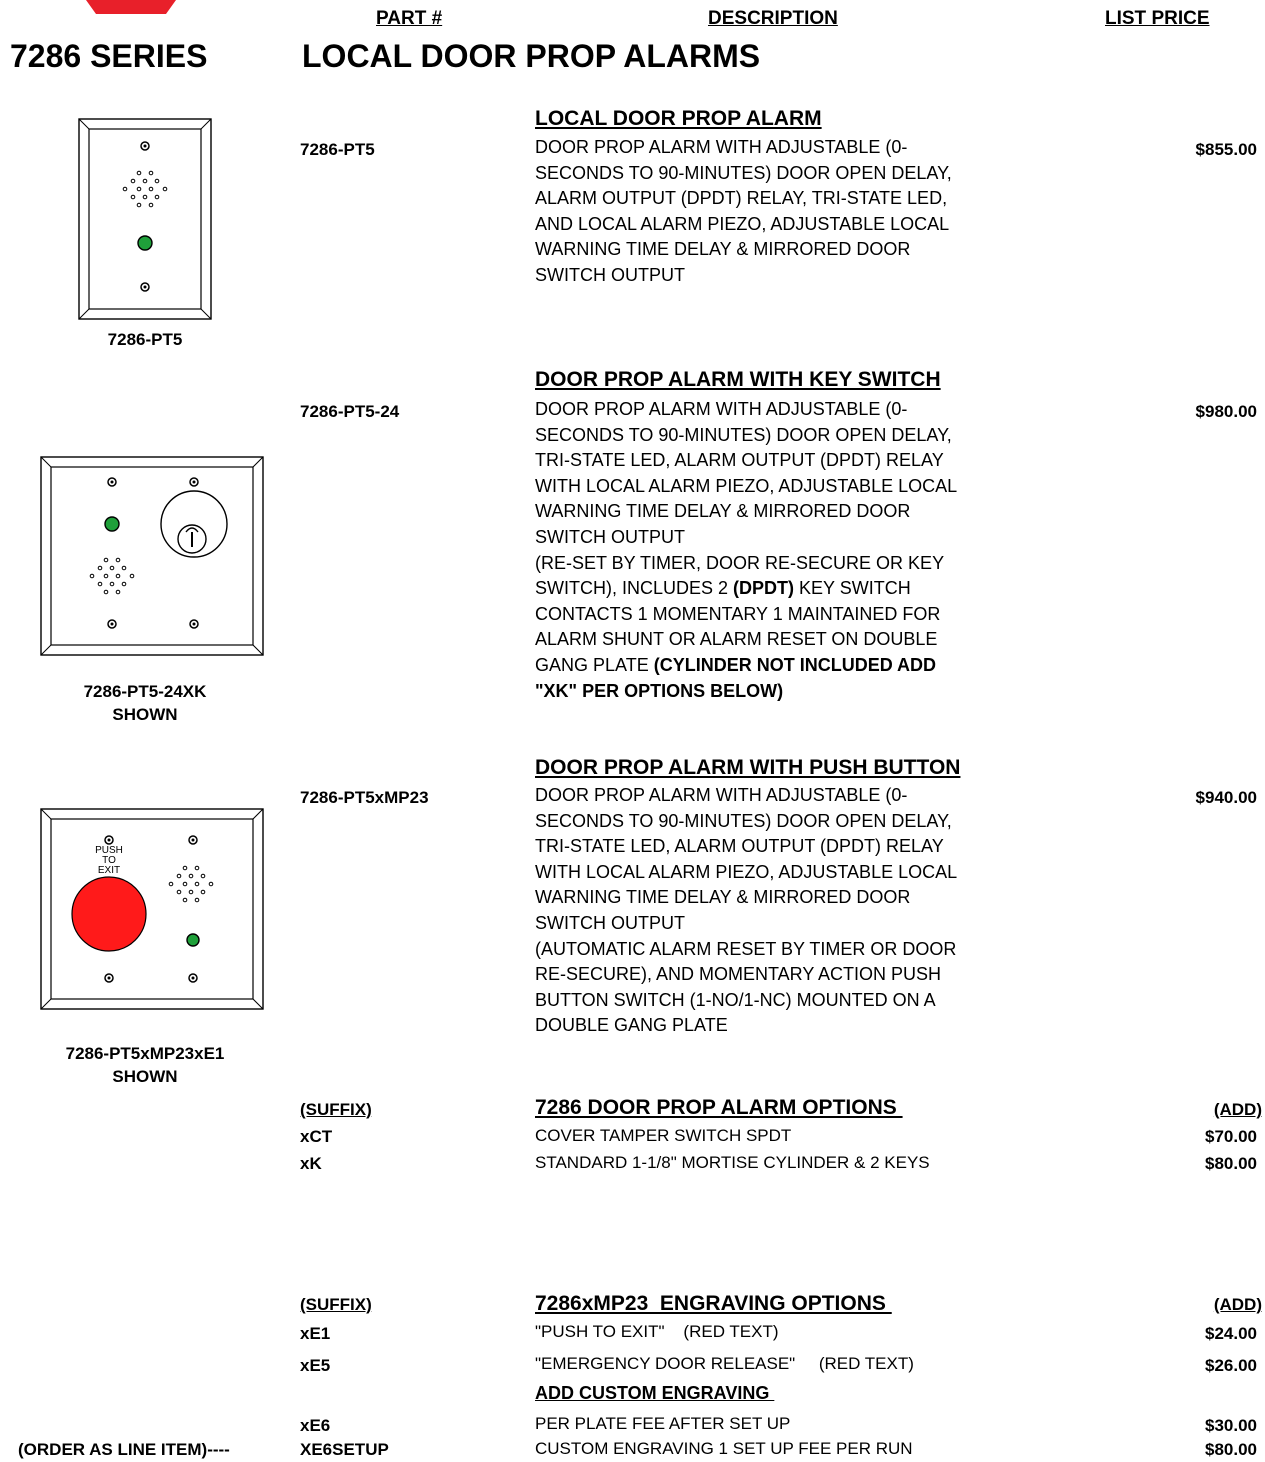 The width and height of the screenshot is (1265, 1462). Describe the element at coordinates (364, 797) in the screenshot. I see `part-number: 7286-PT5xMP23` at that location.